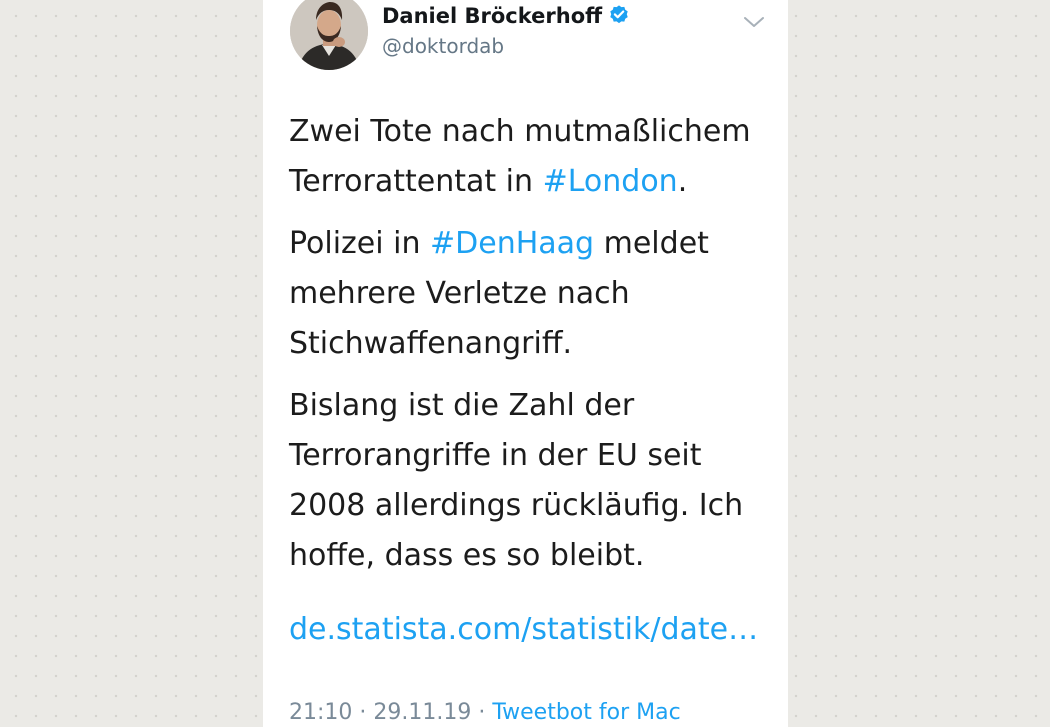  I want to click on tweet-time: 21:10, so click(320, 712).